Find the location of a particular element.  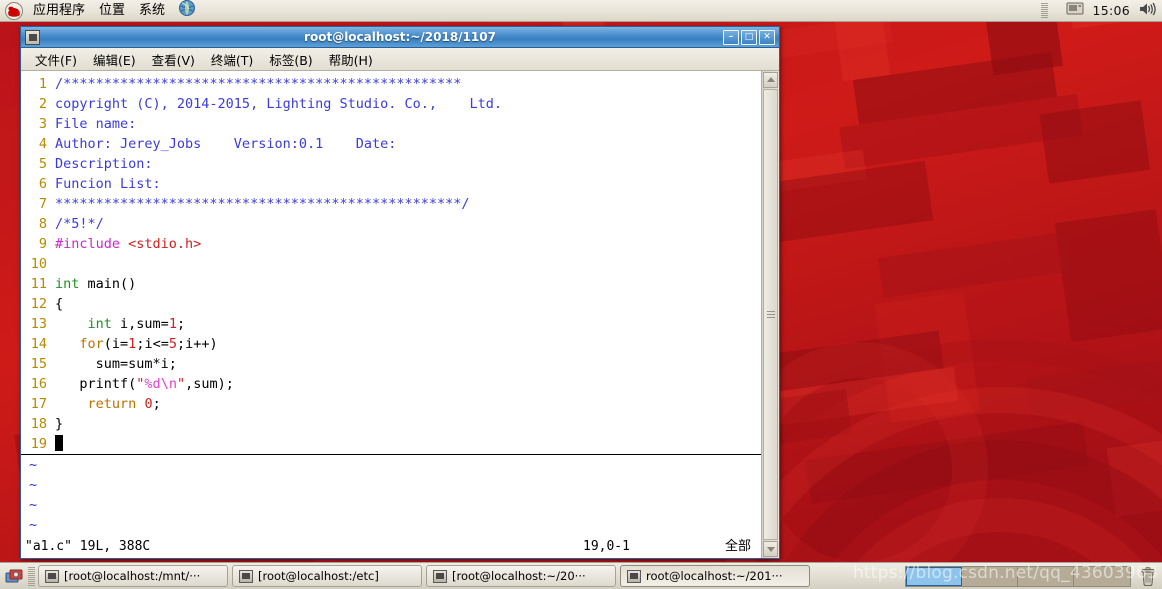

menu-terminal: 终端(T) is located at coordinates (232, 59).